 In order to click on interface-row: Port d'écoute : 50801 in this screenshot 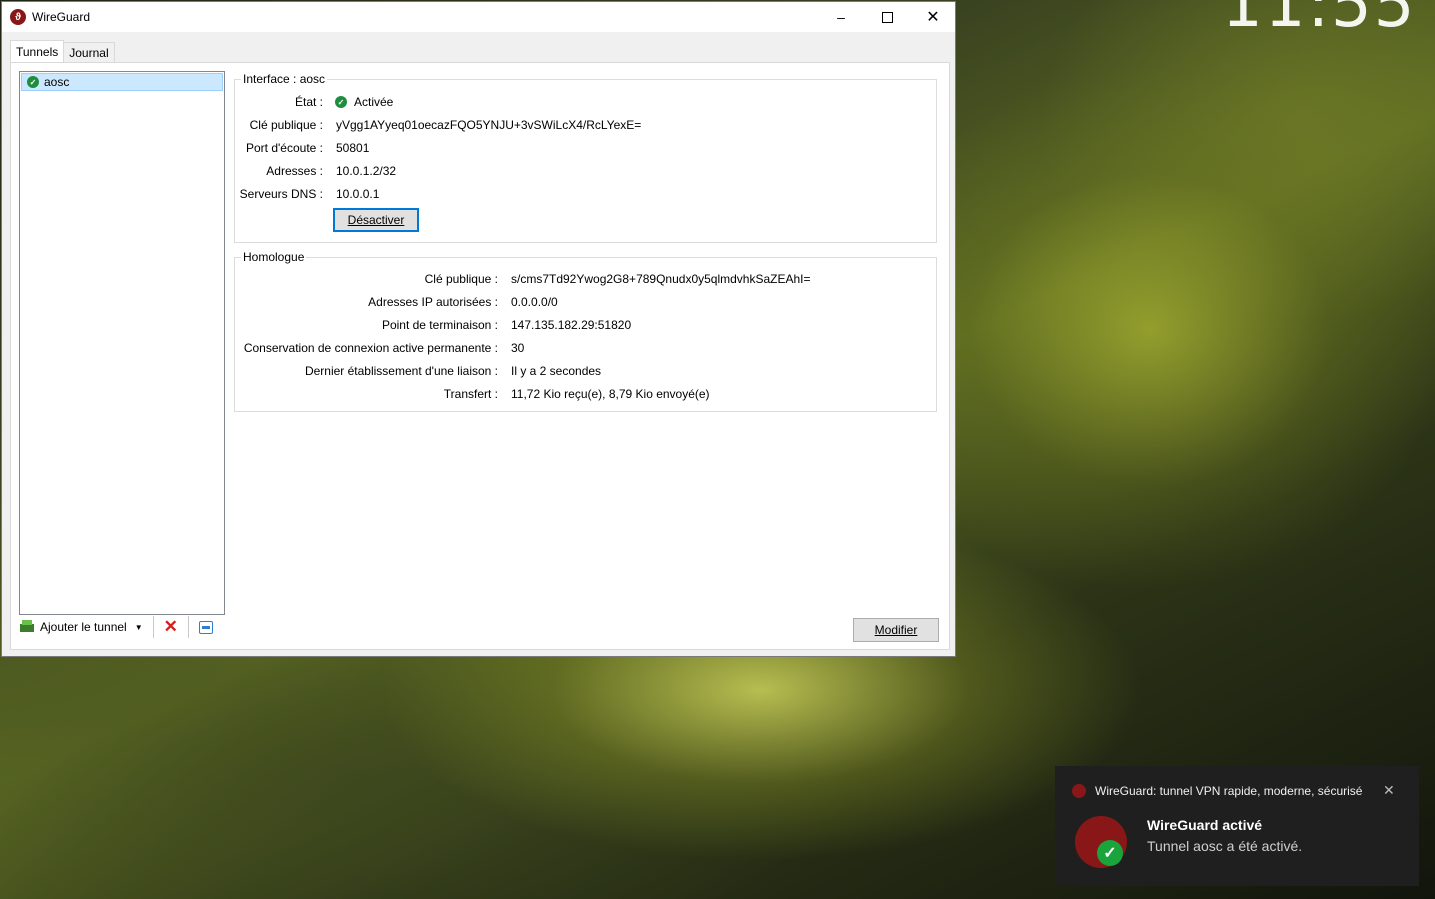, I will do `click(302, 148)`.